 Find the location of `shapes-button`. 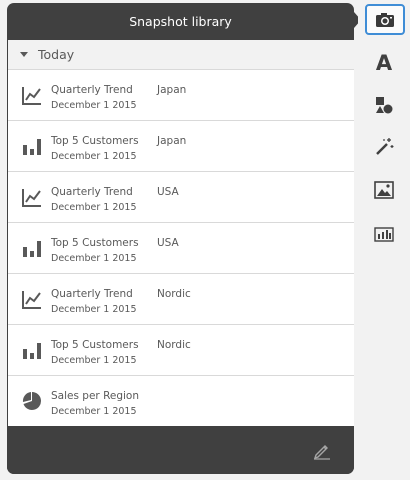

shapes-button is located at coordinates (384, 105).